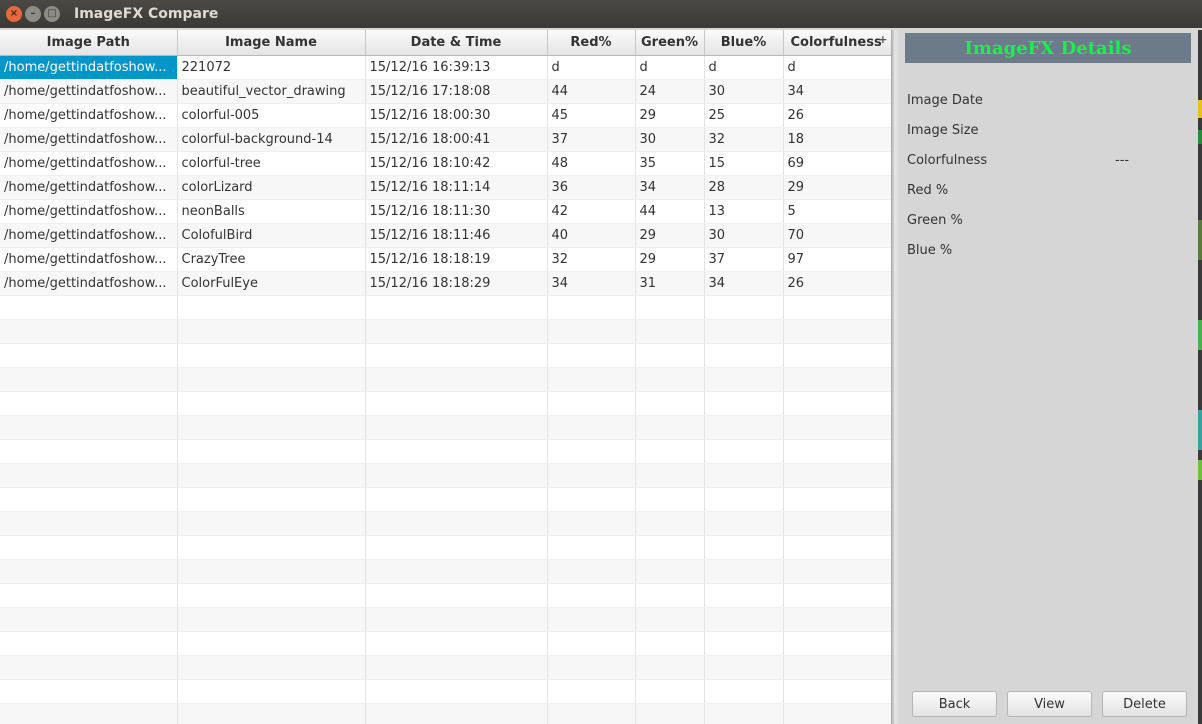  I want to click on column-header-image-name: Image Name, so click(271, 43).